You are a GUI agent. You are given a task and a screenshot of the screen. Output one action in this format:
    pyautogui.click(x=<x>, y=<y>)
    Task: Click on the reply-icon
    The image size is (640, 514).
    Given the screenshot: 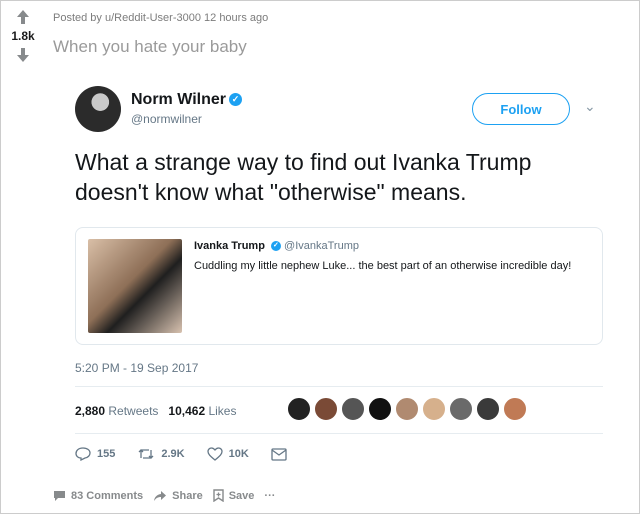 What is the action you would take?
    pyautogui.click(x=83, y=454)
    